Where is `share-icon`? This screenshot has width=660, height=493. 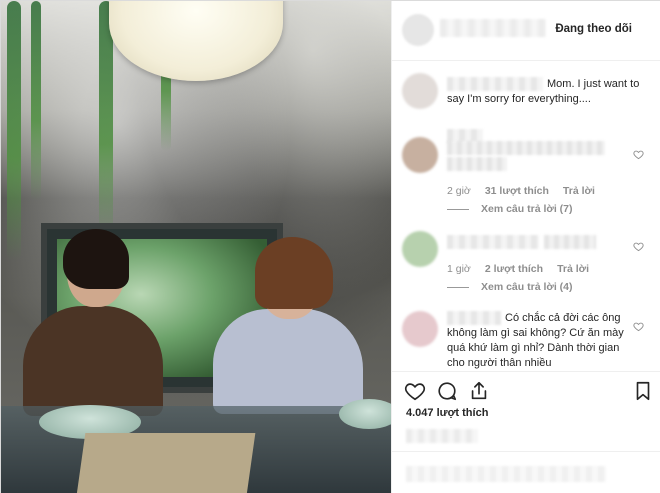 share-icon is located at coordinates (479, 391).